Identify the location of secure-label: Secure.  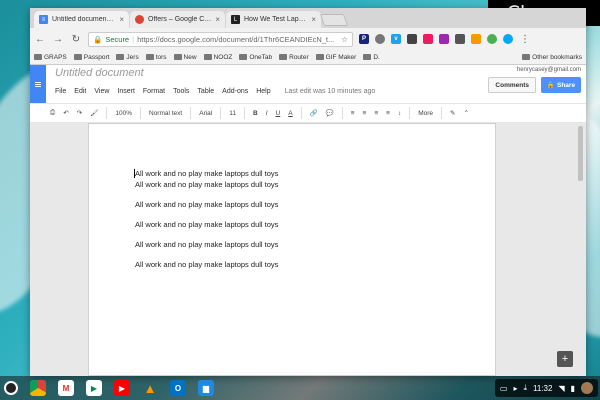
(117, 39).